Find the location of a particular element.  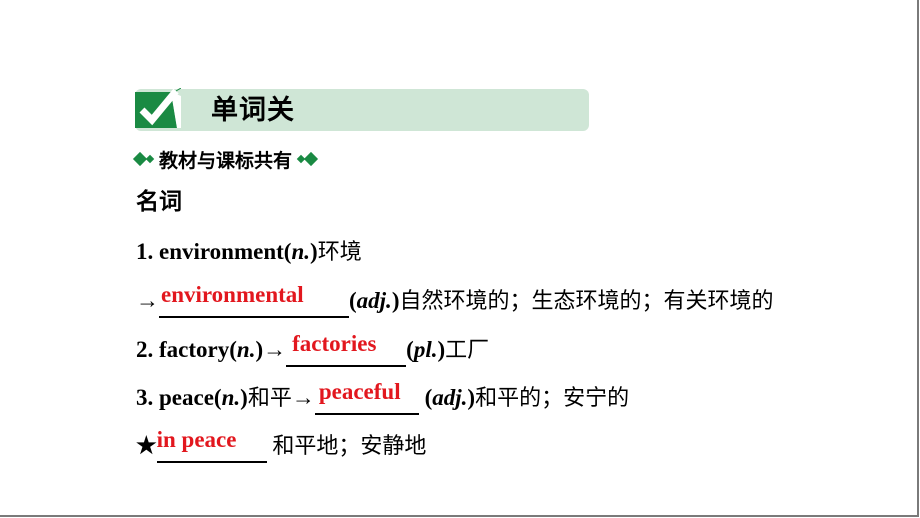

entry-meaning: 自然环境的；生态环境的；有关环境的 is located at coordinates (586, 301).